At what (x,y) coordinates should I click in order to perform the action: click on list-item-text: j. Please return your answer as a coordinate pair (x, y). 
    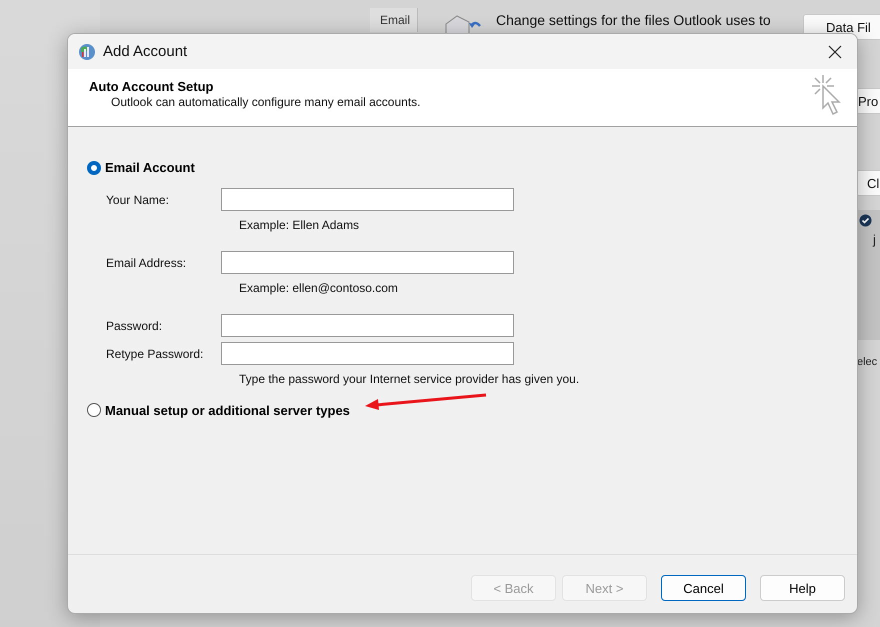
    Looking at the image, I should click on (874, 239).